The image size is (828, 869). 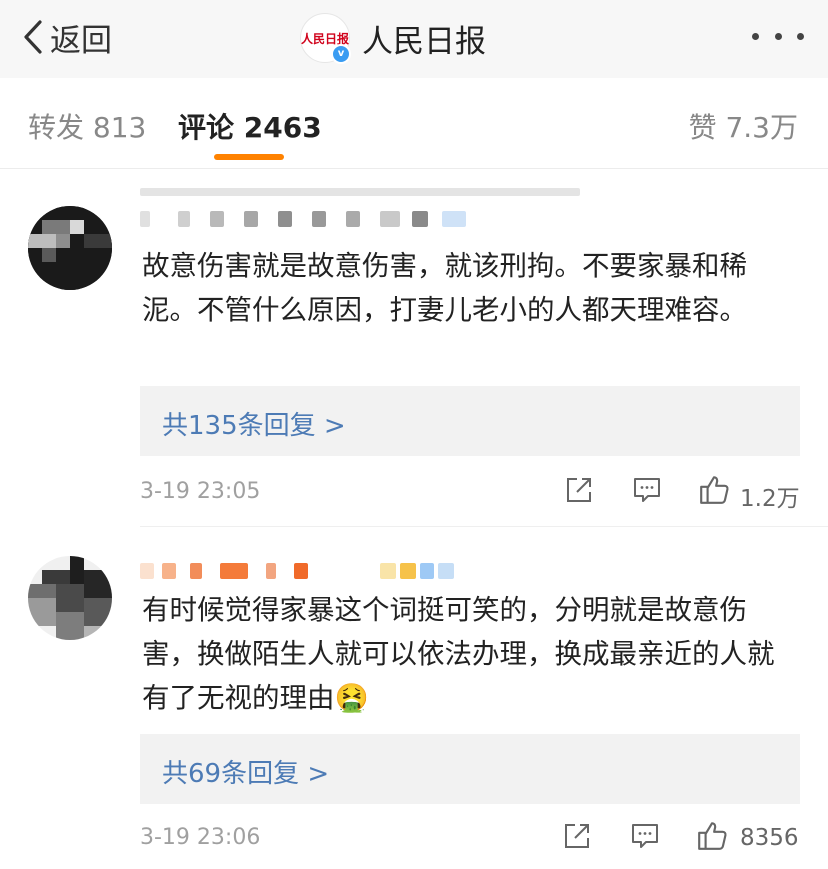 I want to click on replies-button: 共69条回复 >, so click(x=470, y=769).